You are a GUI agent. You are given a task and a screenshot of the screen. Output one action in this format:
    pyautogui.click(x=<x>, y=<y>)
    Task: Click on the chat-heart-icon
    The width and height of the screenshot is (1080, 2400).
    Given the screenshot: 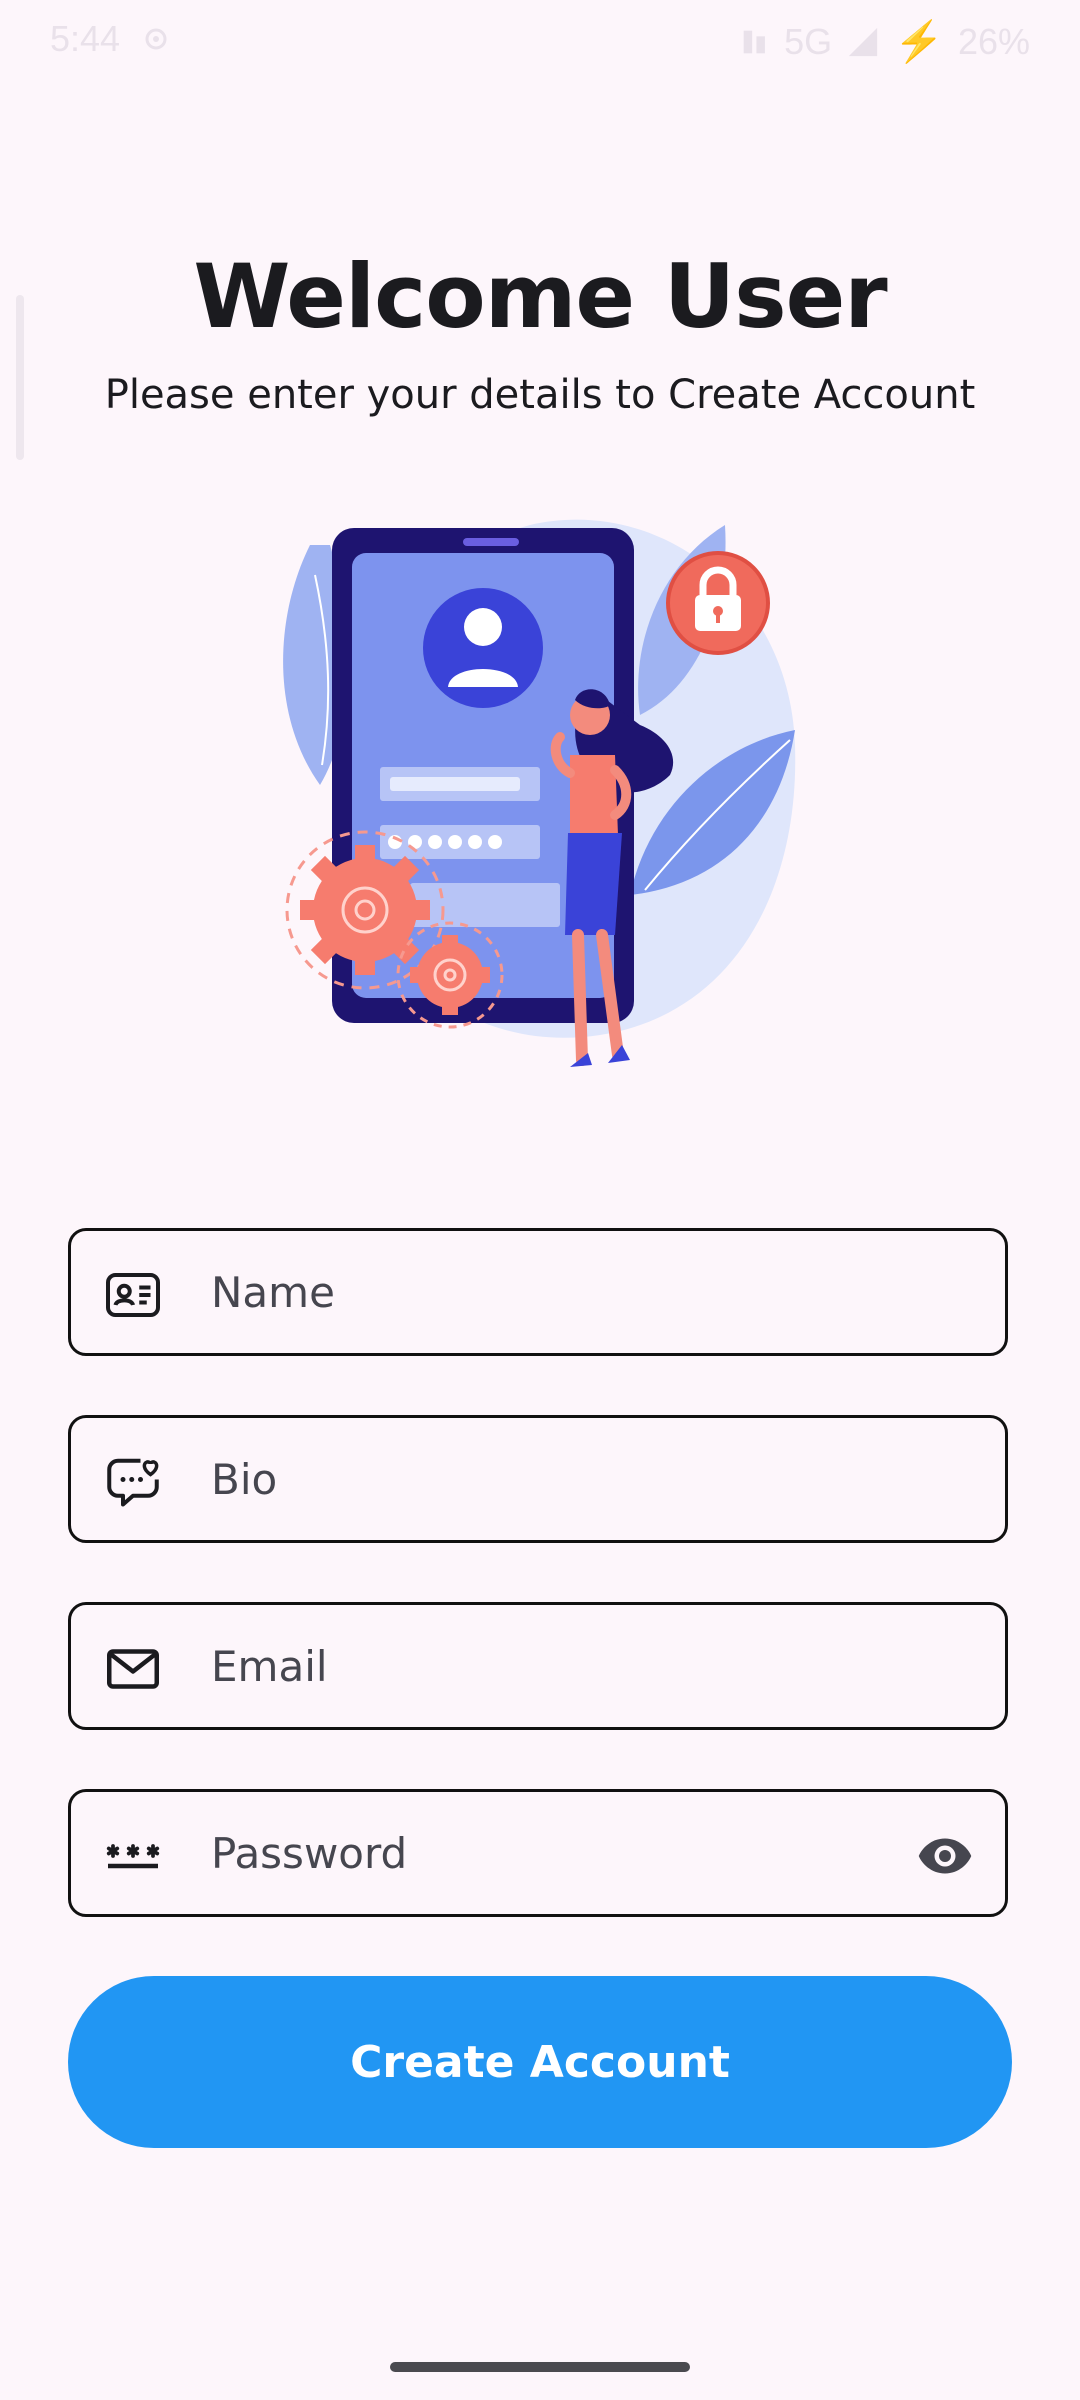 What is the action you would take?
    pyautogui.click(x=133, y=1482)
    